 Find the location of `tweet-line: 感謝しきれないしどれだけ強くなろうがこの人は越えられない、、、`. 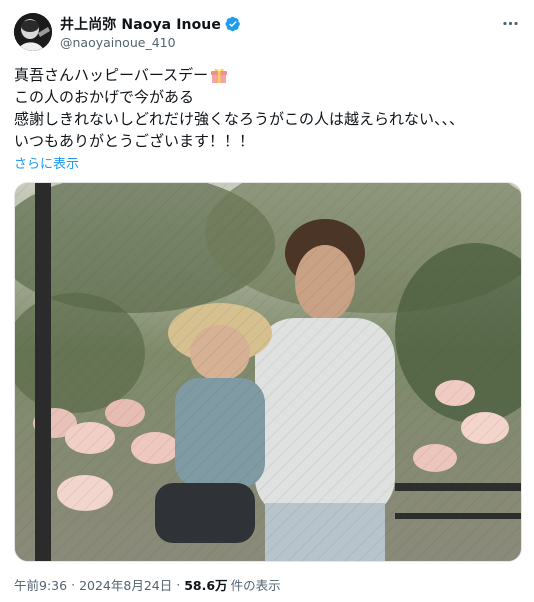

tweet-line: 感謝しきれないしどれだけ強くなろうがこの人は越えられない、、、 is located at coordinates (266, 119).